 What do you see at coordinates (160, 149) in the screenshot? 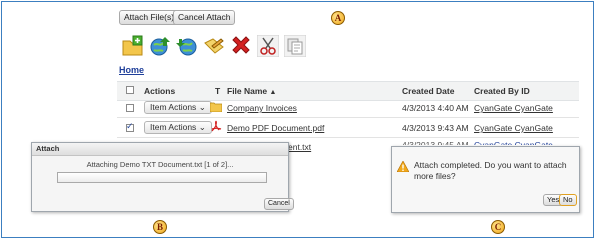
I see `dialog-titlebar: Attach` at bounding box center [160, 149].